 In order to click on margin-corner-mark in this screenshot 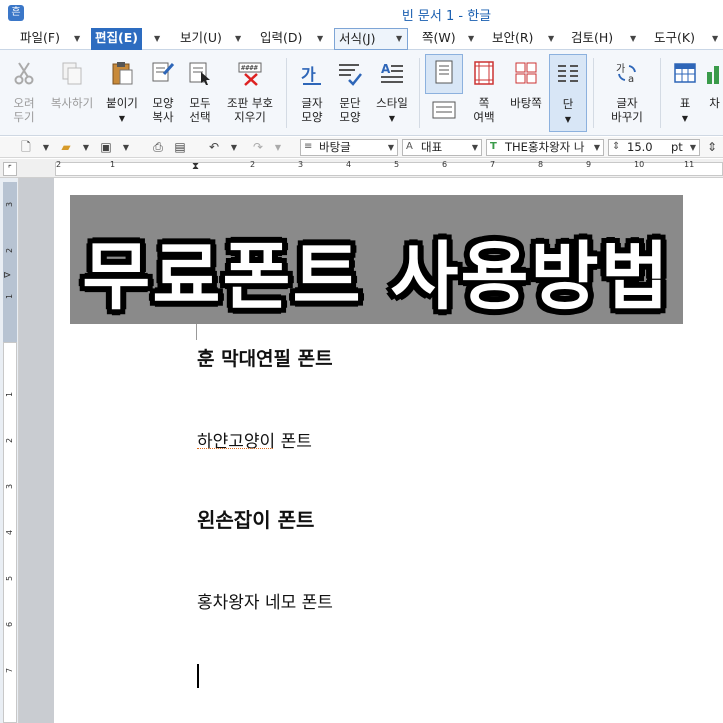, I will do `click(192, 332)`.